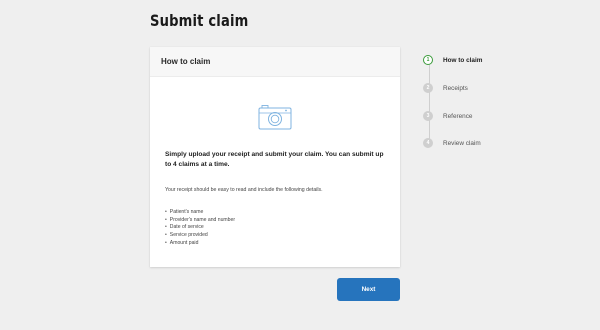 The image size is (600, 330). Describe the element at coordinates (428, 88) in the screenshot. I see `step-number: 2` at that location.